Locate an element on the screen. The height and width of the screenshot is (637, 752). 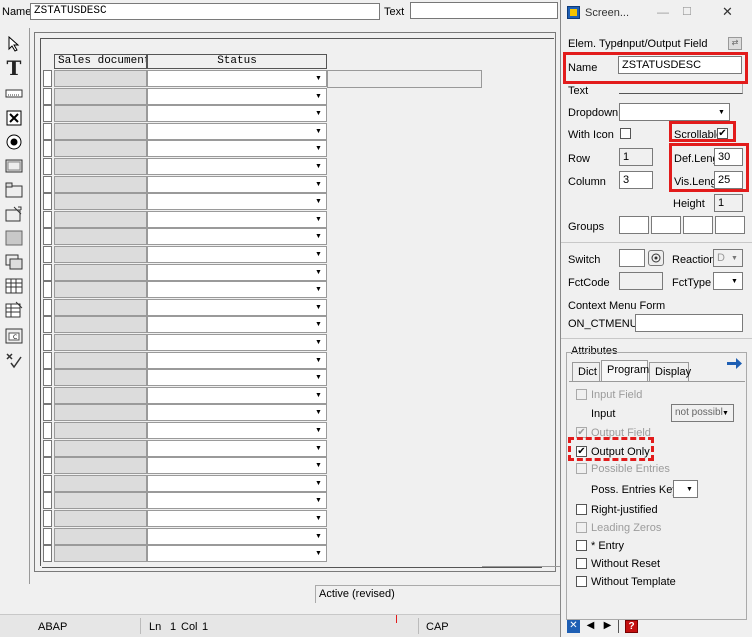
table-wizard-icon is located at coordinates (14, 310).